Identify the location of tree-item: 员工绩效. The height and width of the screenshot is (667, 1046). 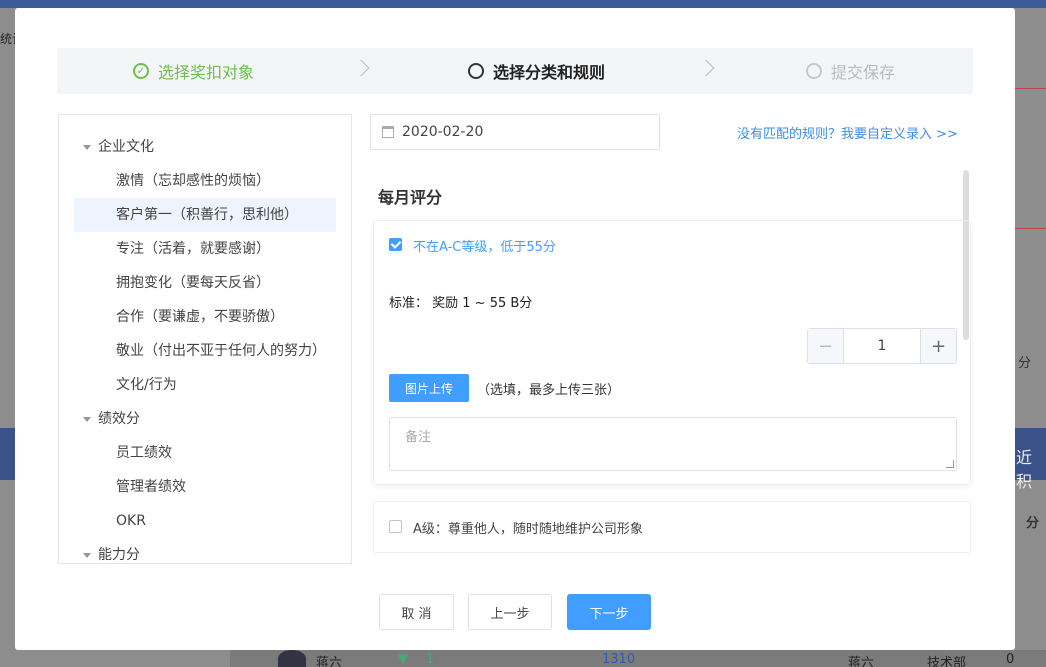
(205, 453).